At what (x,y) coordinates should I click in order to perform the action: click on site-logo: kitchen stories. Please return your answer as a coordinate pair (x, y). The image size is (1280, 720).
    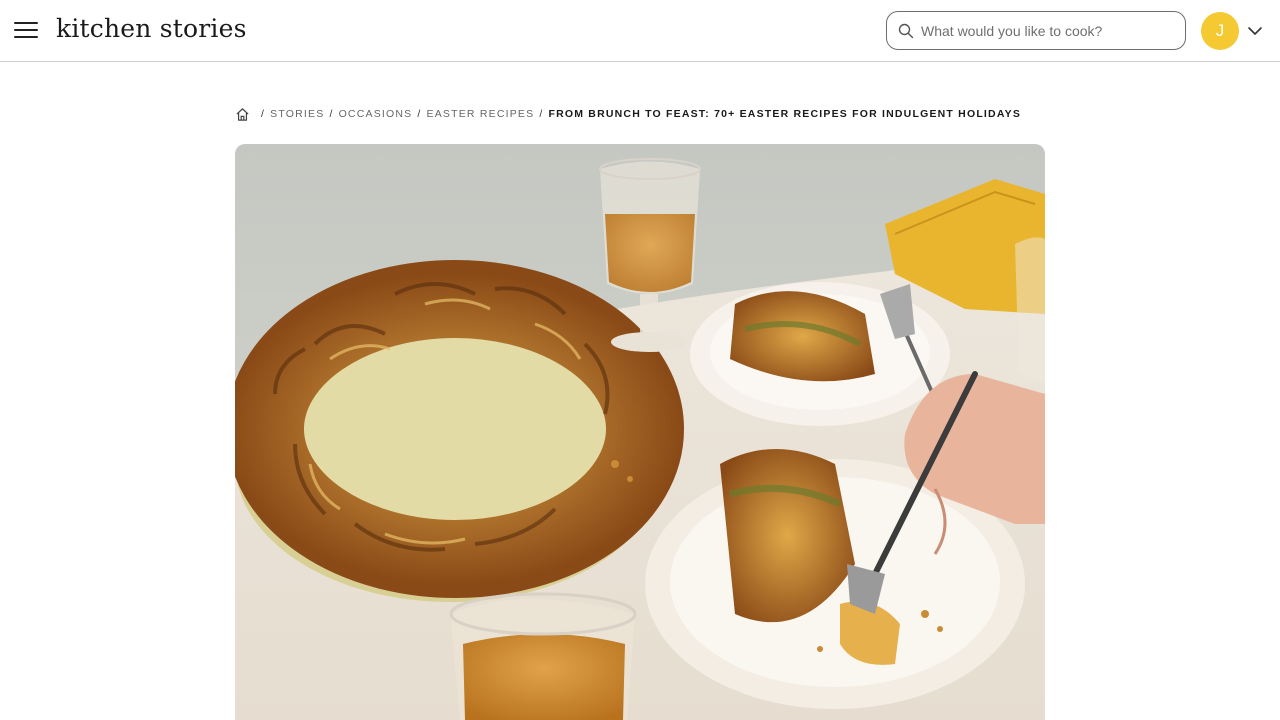
    Looking at the image, I should click on (151, 28).